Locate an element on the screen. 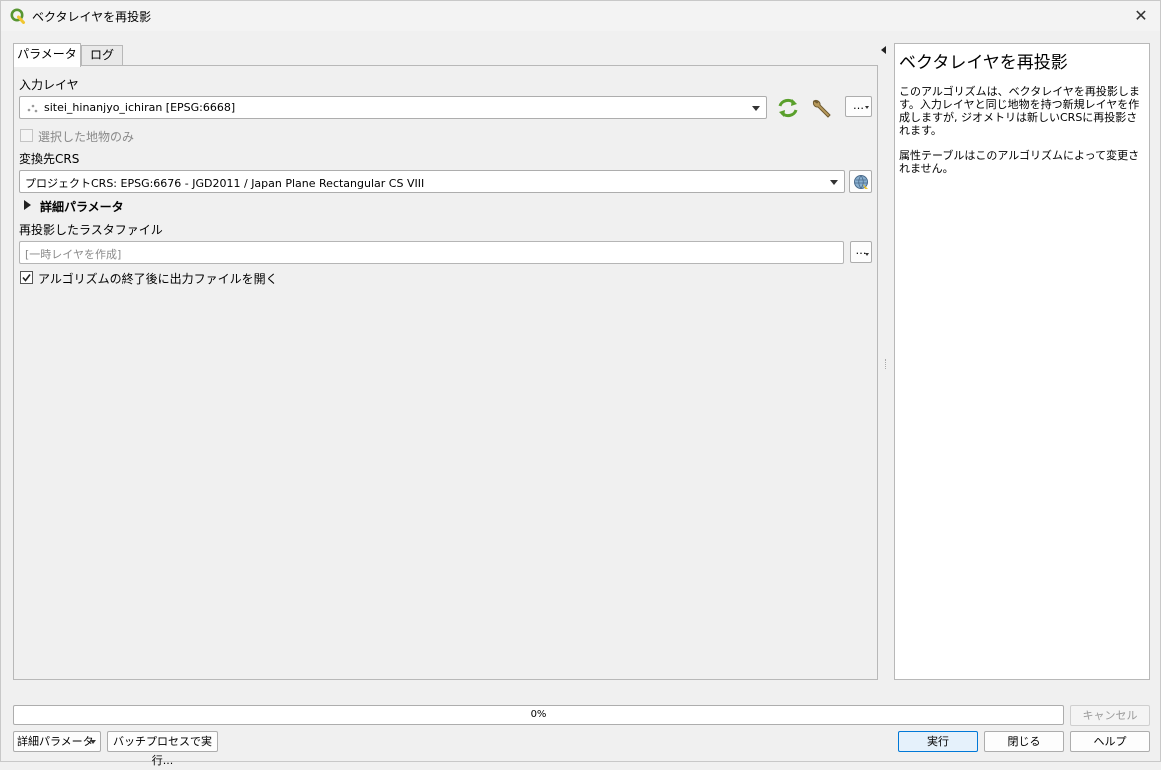 The width and height of the screenshot is (1161, 770). select-crs-button is located at coordinates (860, 181).